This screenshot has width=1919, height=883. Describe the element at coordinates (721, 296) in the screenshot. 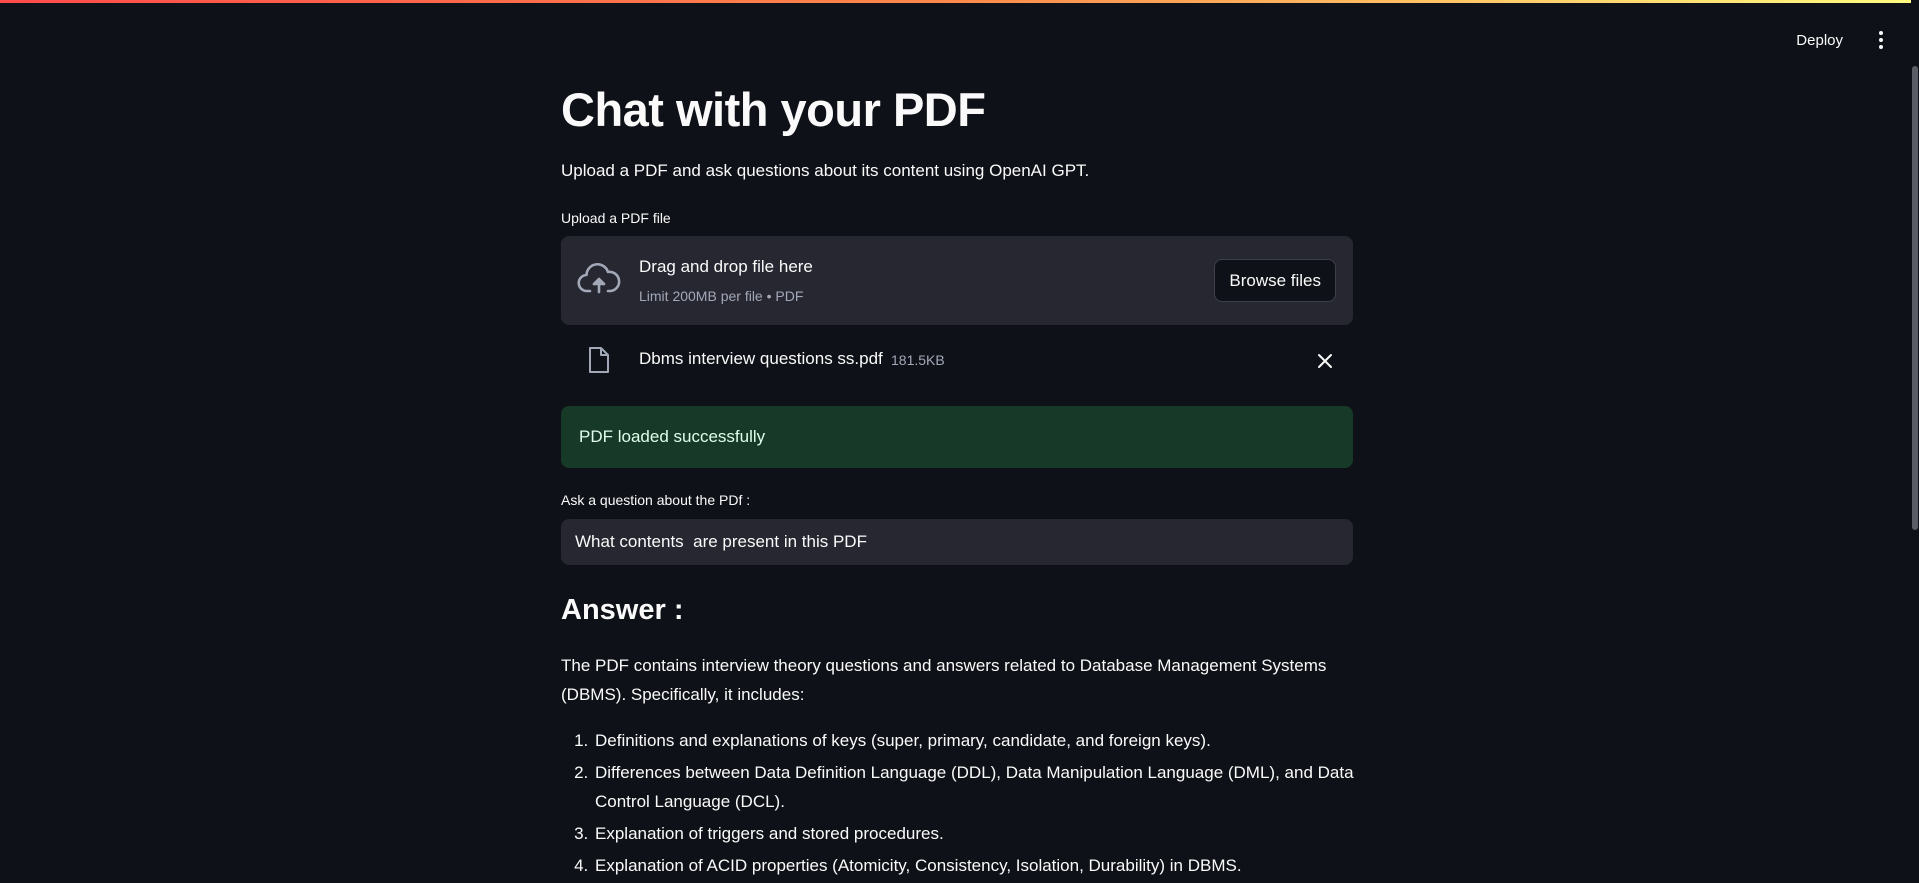

I see `dropzone-limit: Limit 200MB per file • PDF` at that location.